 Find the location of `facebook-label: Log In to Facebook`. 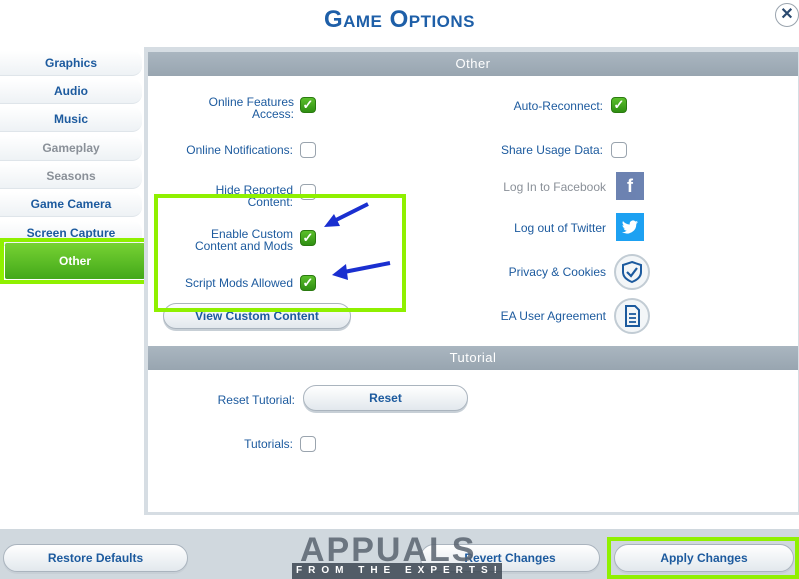

facebook-label: Log In to Facebook is located at coordinates (538, 187).